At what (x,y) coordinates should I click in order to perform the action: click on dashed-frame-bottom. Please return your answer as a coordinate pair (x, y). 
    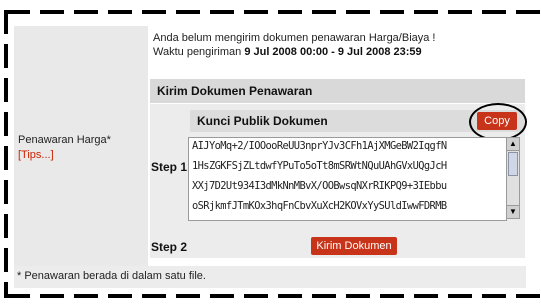
    Looking at the image, I should click on (273, 296).